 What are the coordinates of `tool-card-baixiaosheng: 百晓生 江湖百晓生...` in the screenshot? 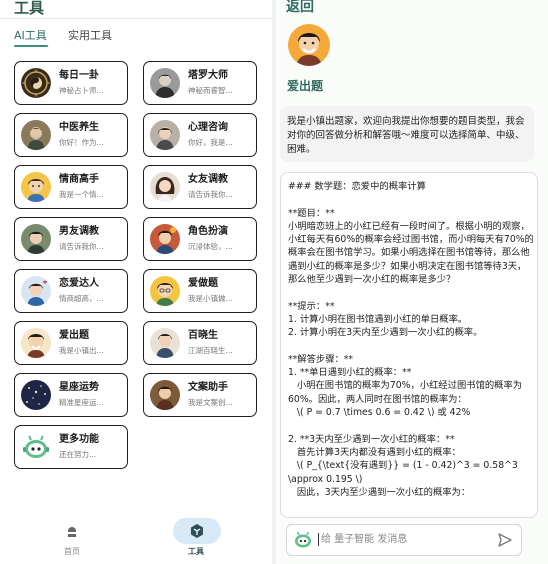 It's located at (200, 343).